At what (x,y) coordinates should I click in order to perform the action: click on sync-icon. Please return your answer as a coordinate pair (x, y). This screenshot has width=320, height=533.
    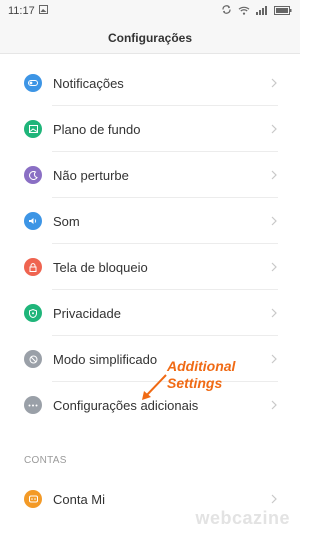
    Looking at the image, I should click on (226, 11).